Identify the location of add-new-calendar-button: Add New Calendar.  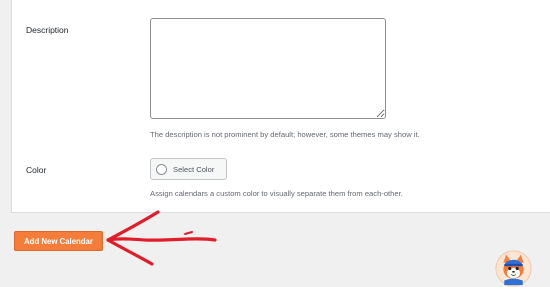
(58, 241).